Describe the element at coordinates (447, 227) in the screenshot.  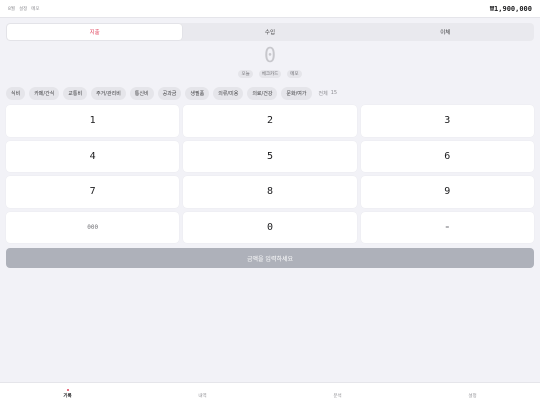
I see `key-equals: =` at that location.